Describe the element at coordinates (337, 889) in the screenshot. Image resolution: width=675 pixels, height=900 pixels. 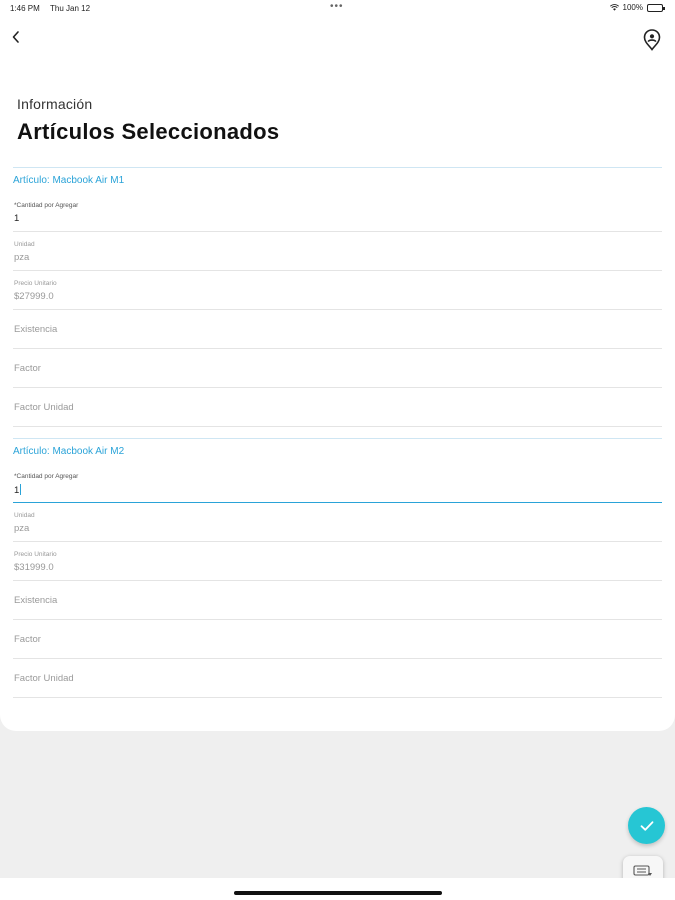
I see `bottom-bar` at that location.